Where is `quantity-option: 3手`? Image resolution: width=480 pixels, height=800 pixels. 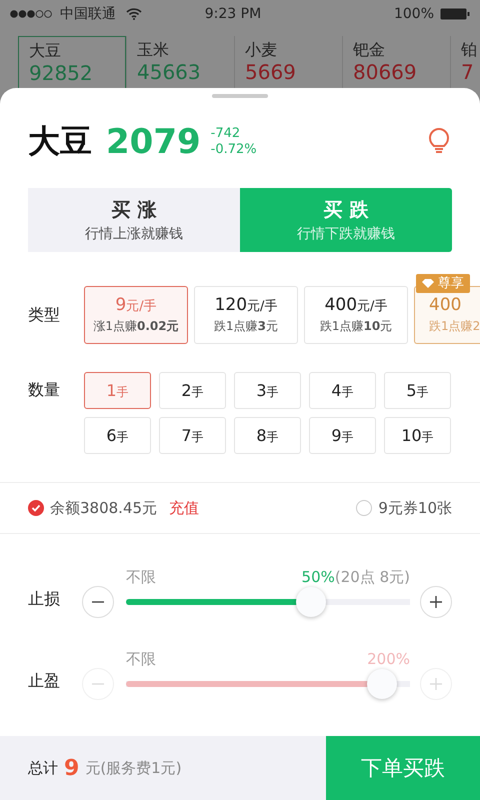 quantity-option: 3手 is located at coordinates (267, 390).